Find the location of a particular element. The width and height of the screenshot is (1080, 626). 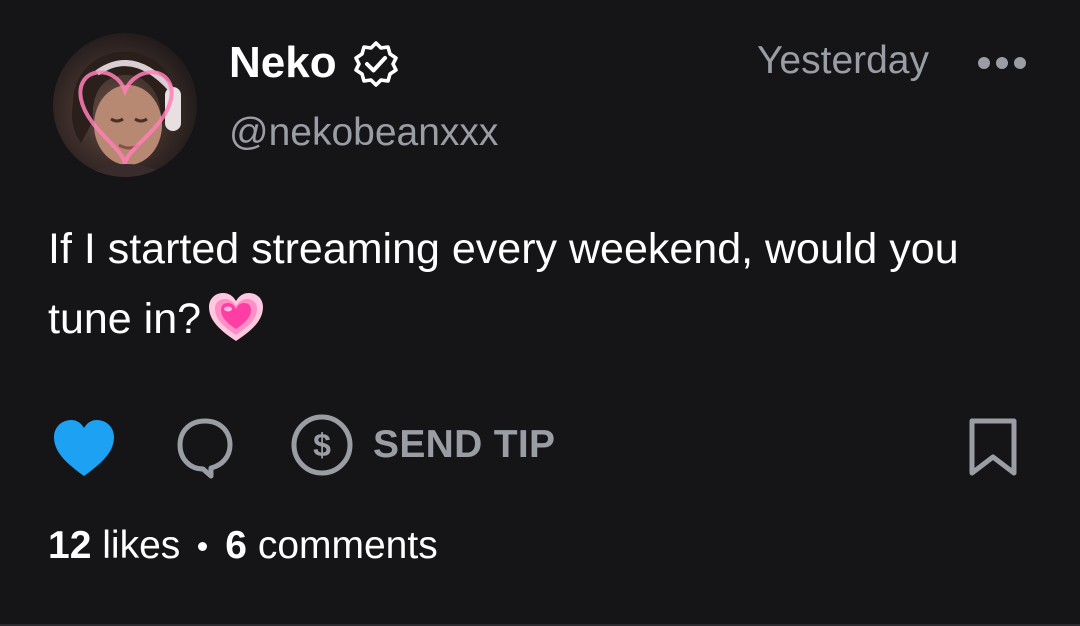

growing-heart-emoji-icon is located at coordinates (236, 317).